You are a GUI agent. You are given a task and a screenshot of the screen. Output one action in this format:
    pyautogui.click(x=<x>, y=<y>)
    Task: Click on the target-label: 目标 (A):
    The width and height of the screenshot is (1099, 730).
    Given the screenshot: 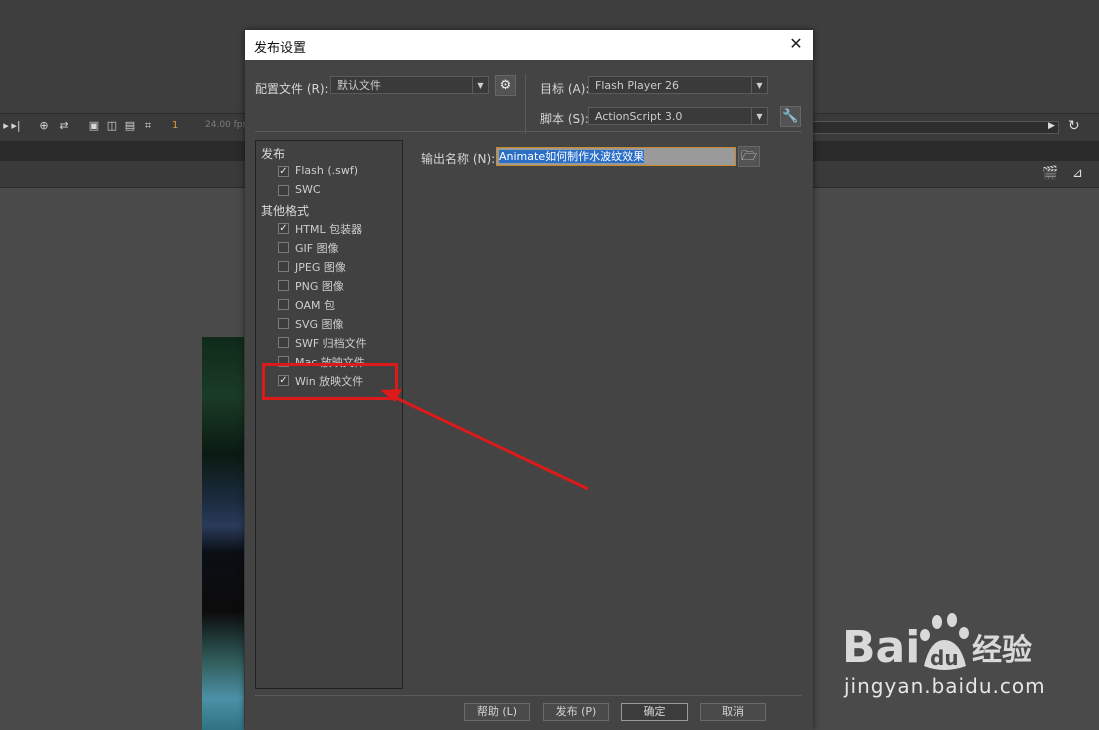 What is the action you would take?
    pyautogui.click(x=565, y=89)
    